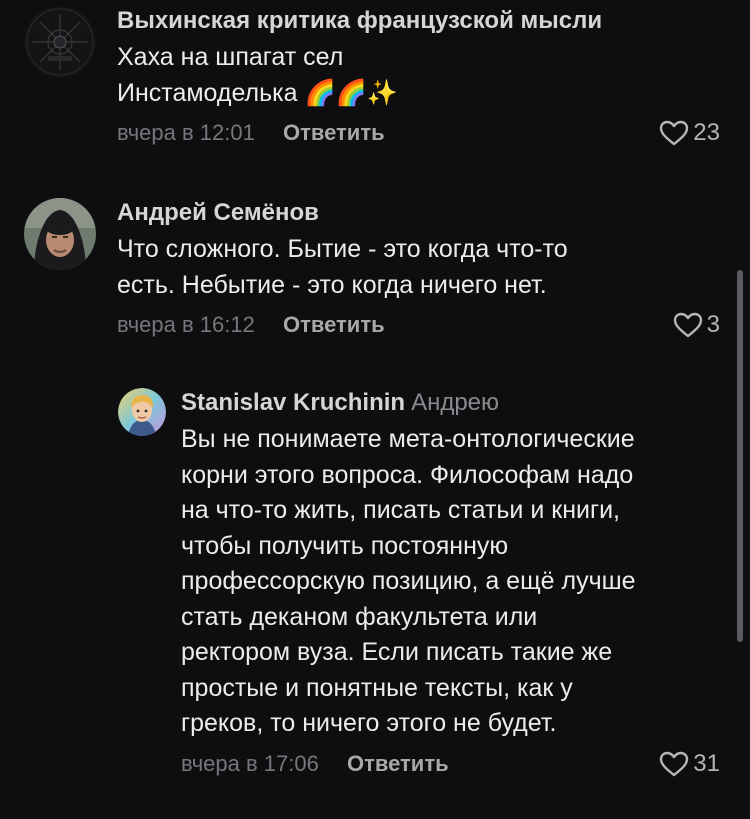 The height and width of the screenshot is (819, 750). Describe the element at coordinates (250, 763) in the screenshot. I see `comment-time: вчера в 17:06` at that location.